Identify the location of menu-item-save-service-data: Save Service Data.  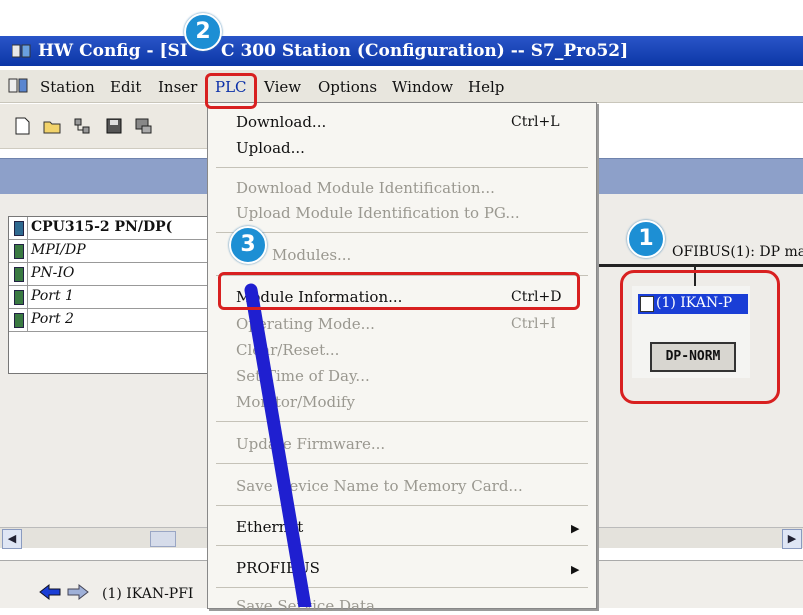
(305, 606).